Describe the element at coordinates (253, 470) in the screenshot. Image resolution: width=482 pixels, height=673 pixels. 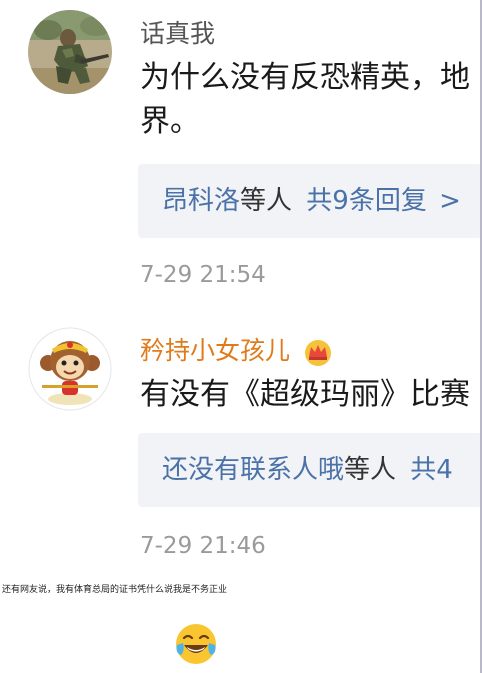
I see `reply-author-link: 还没有联系人哦` at that location.